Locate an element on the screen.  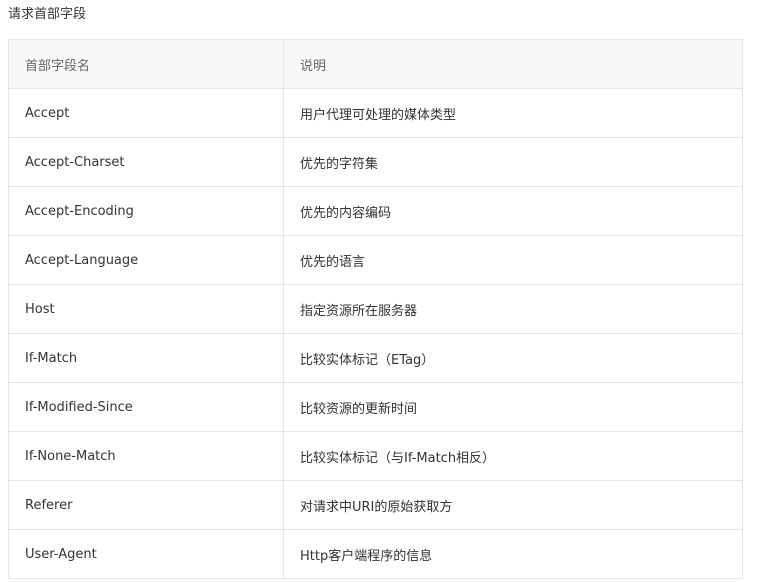
table-row: Accept 用户代理可处理的媒体类型 is located at coordinates (375, 113).